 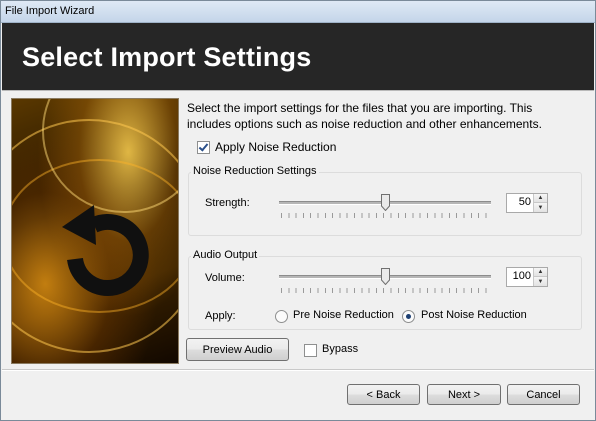 What do you see at coordinates (386, 290) in the screenshot?
I see `volume-slider-ticks` at bounding box center [386, 290].